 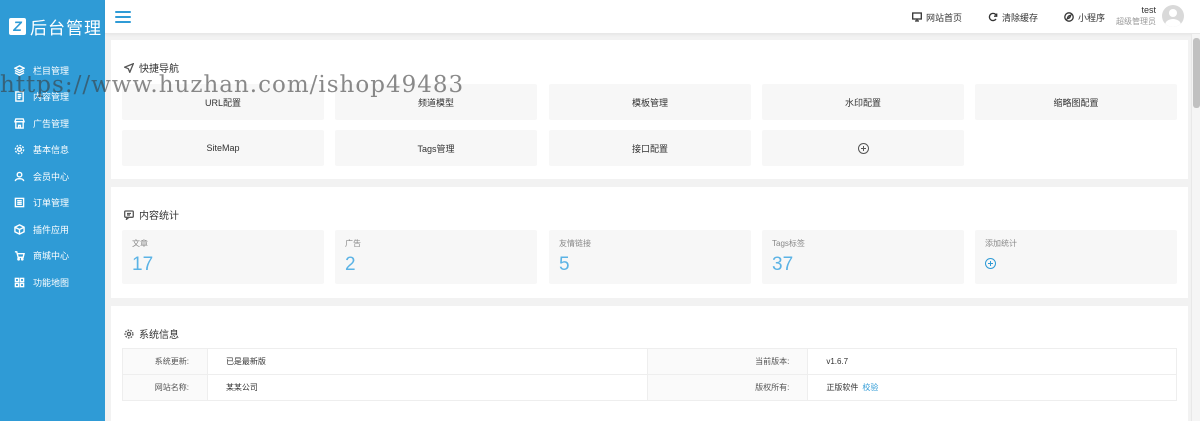 What do you see at coordinates (159, 216) in the screenshot?
I see `panel-title: 内容统计` at bounding box center [159, 216].